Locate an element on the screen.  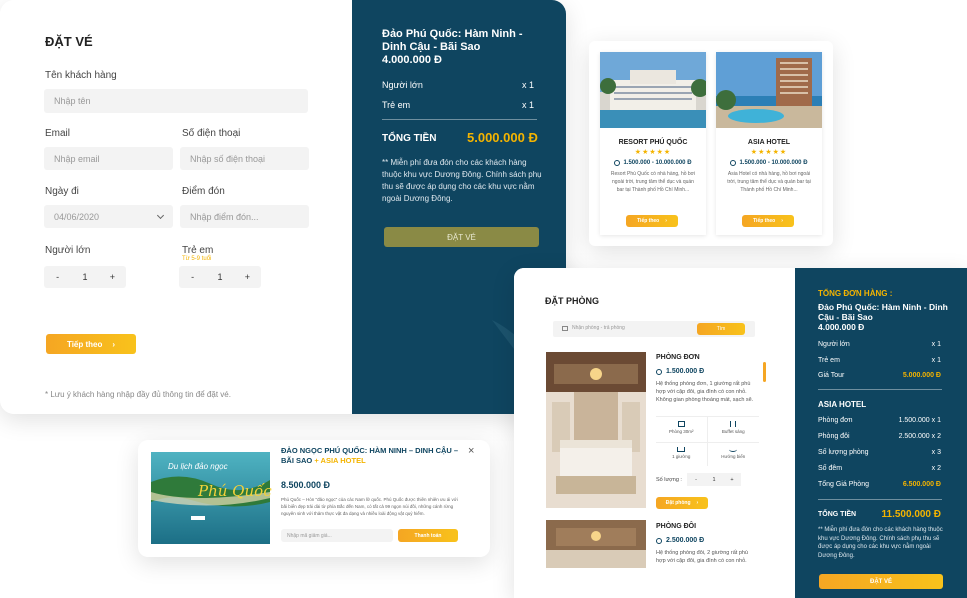
order-line-label: Số đêm is located at coordinates (830, 468).